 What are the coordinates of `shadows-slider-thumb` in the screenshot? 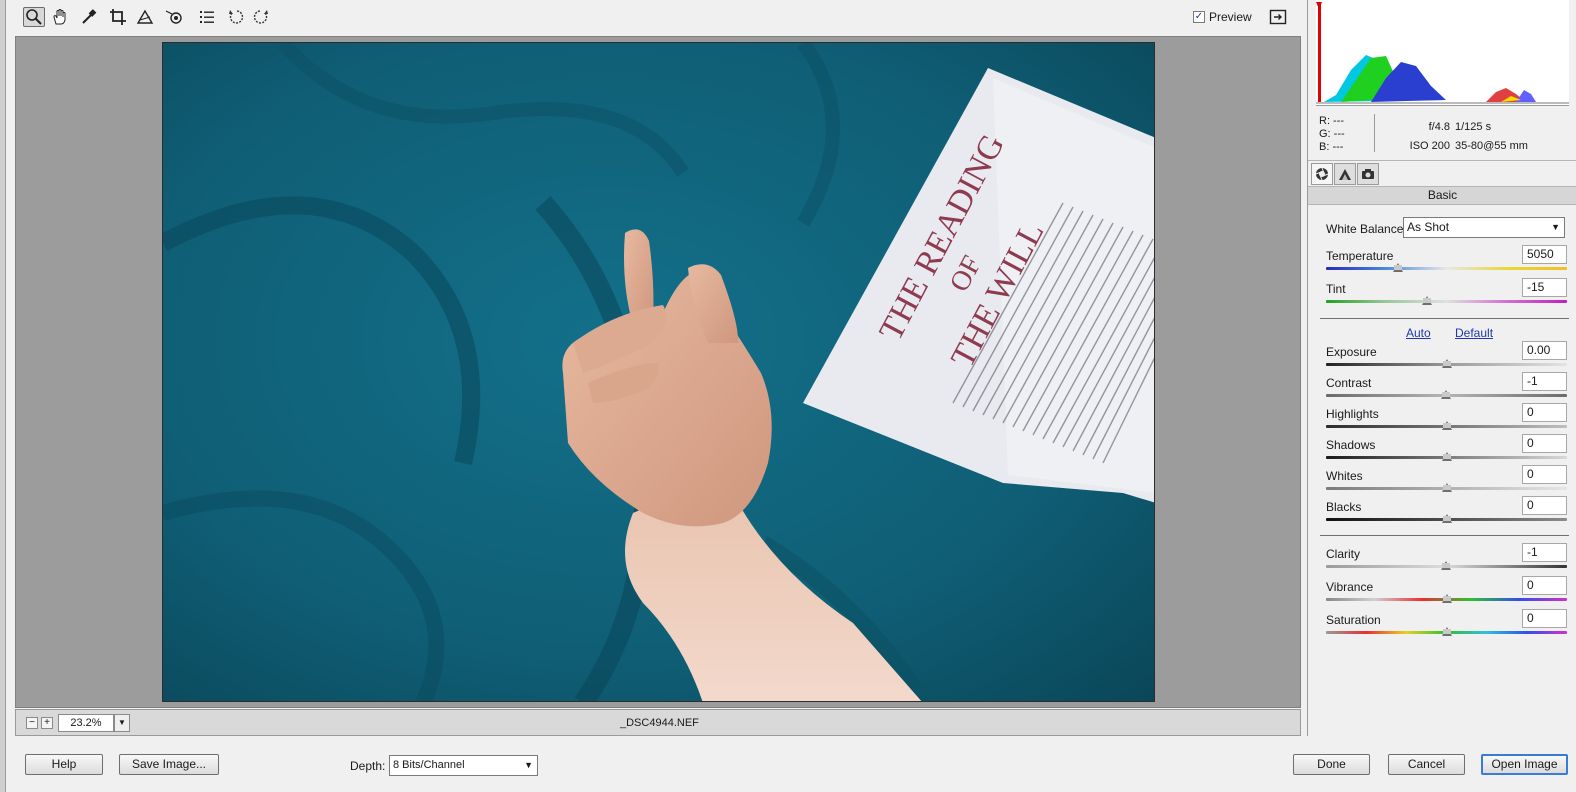 It's located at (1446, 456).